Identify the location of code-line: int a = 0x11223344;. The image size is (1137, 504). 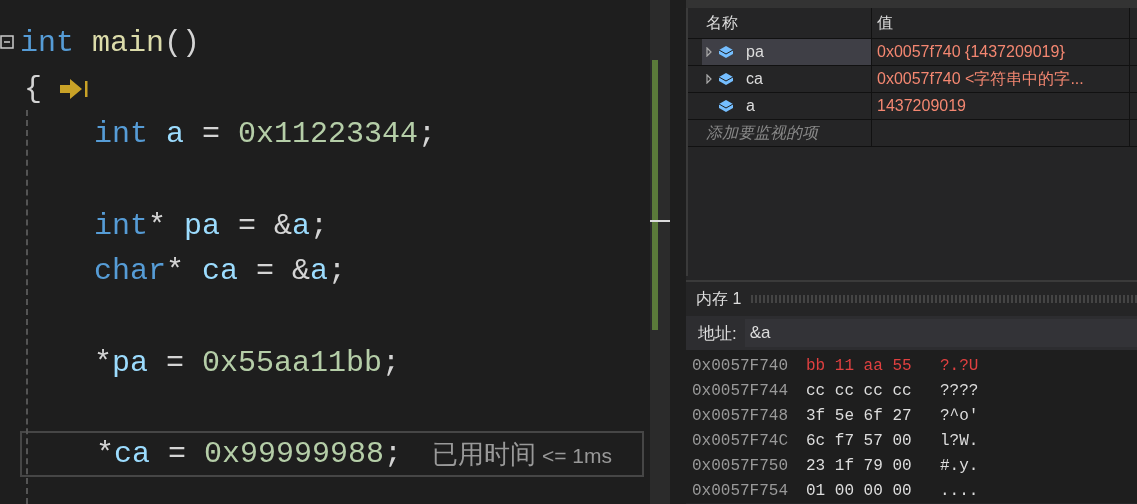
(265, 134).